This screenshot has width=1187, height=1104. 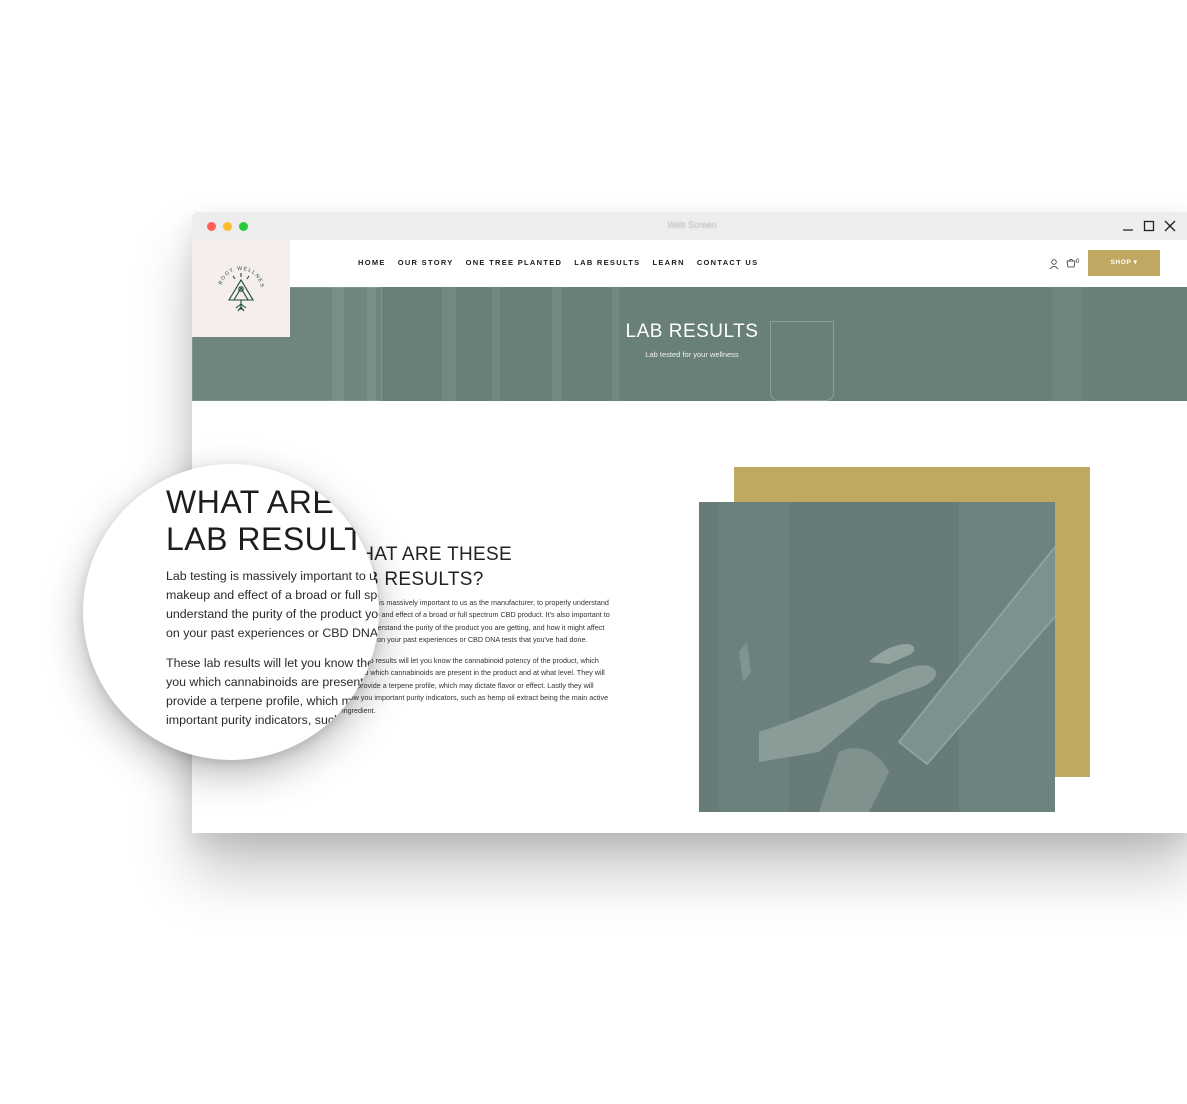 I want to click on root-wellness-logo-icon: ROOT WELLNESS, so click(x=237, y=285).